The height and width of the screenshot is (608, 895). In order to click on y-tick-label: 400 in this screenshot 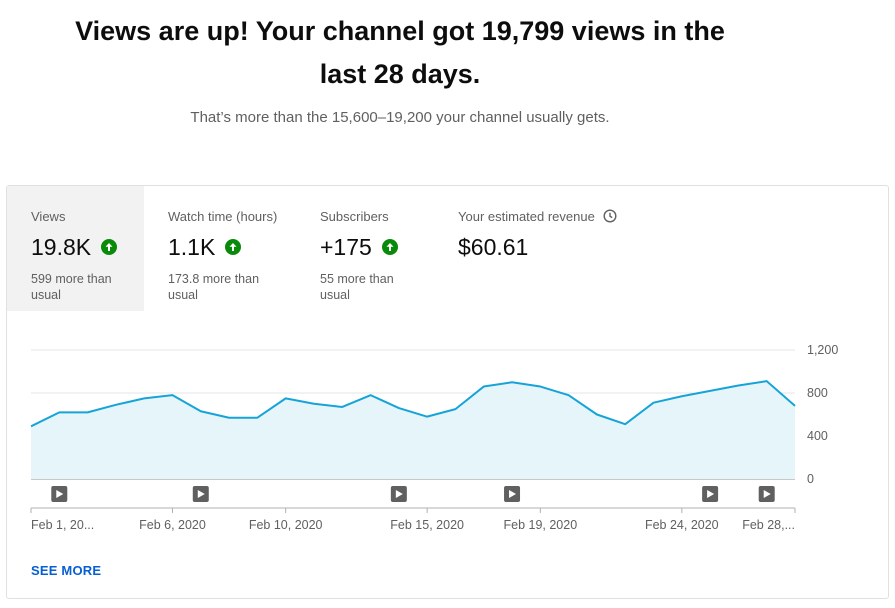, I will do `click(817, 436)`.